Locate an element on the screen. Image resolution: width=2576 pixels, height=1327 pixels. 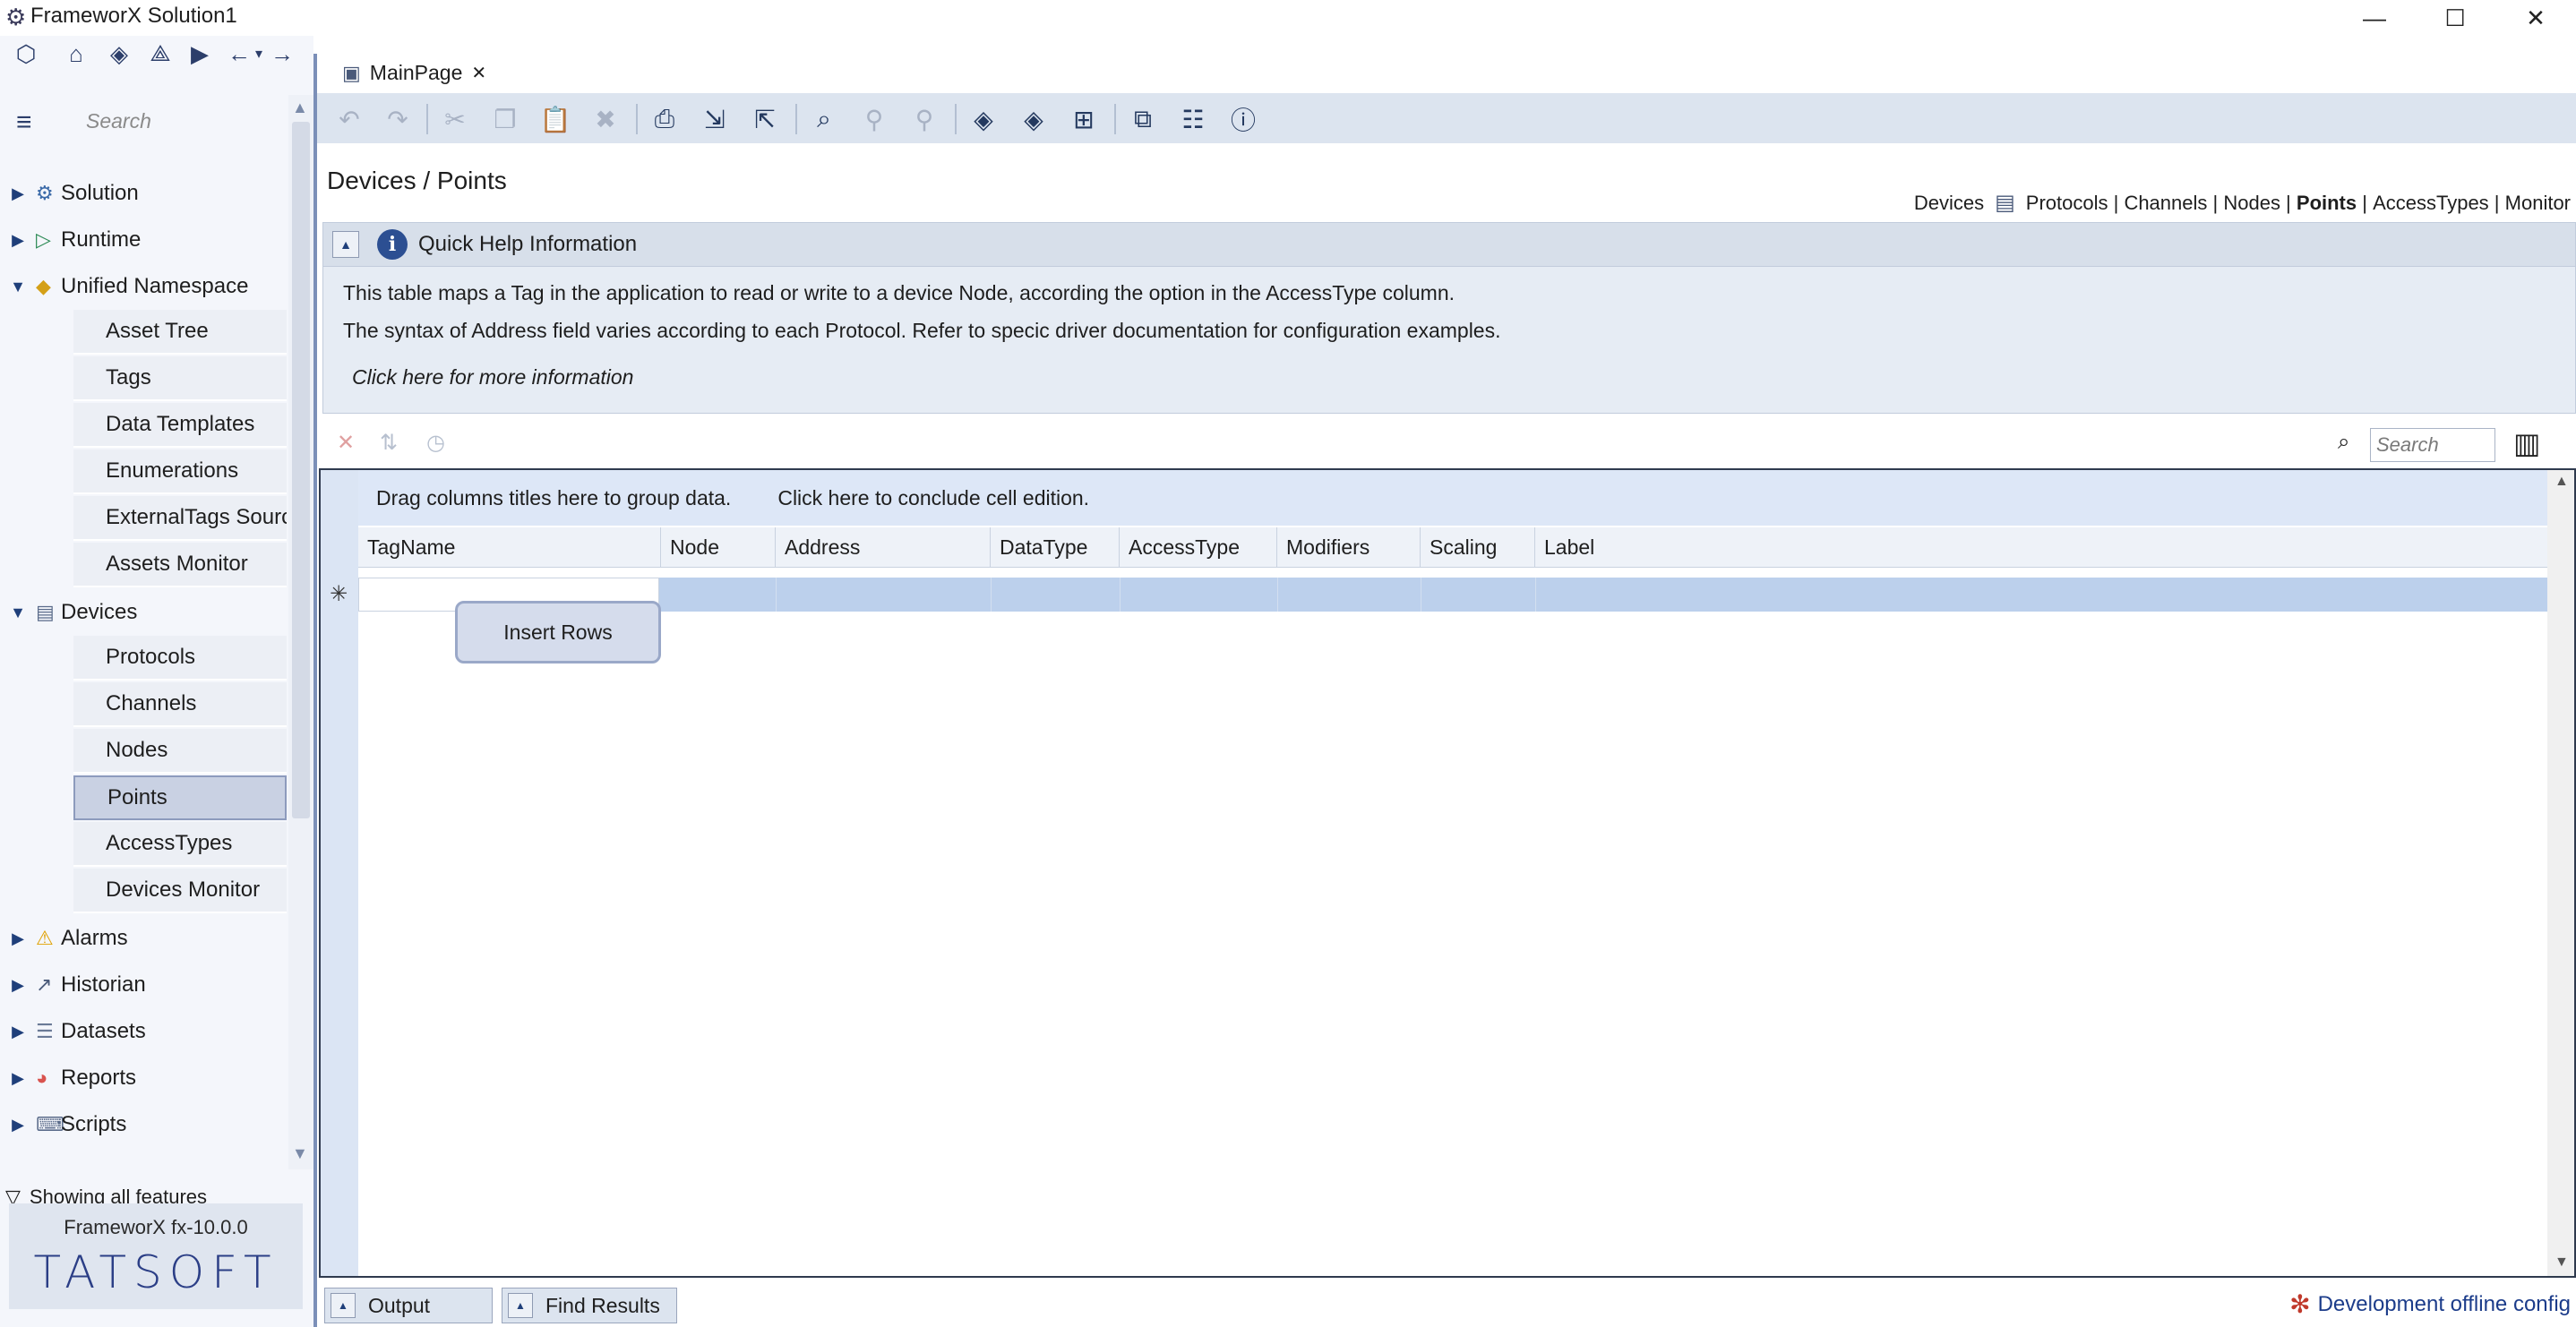
tag-icon: ◈ is located at coordinates (119, 54).